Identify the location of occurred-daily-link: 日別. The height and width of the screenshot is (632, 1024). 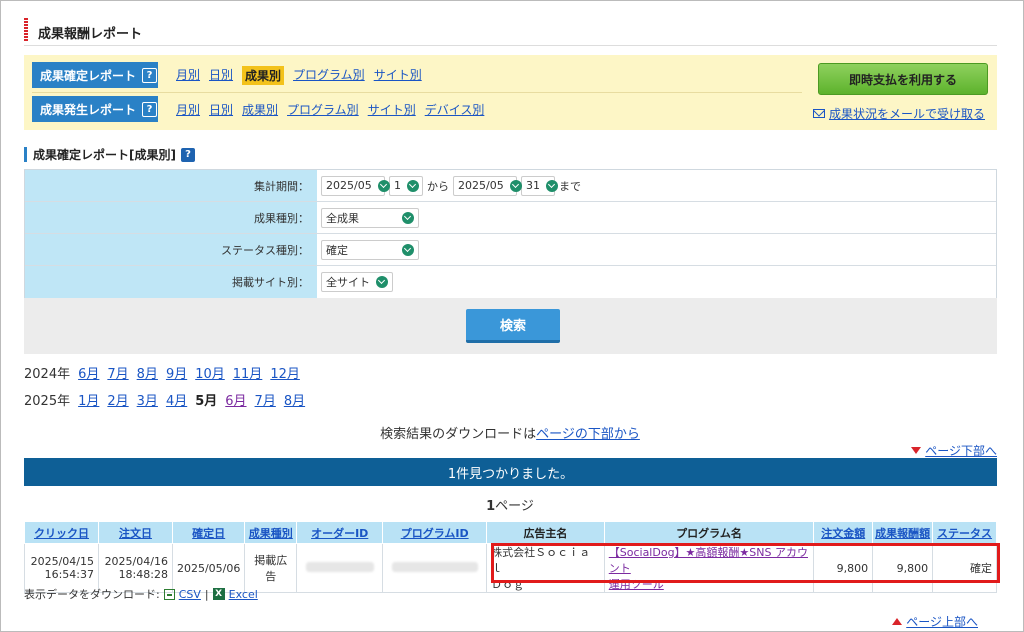
(221, 109).